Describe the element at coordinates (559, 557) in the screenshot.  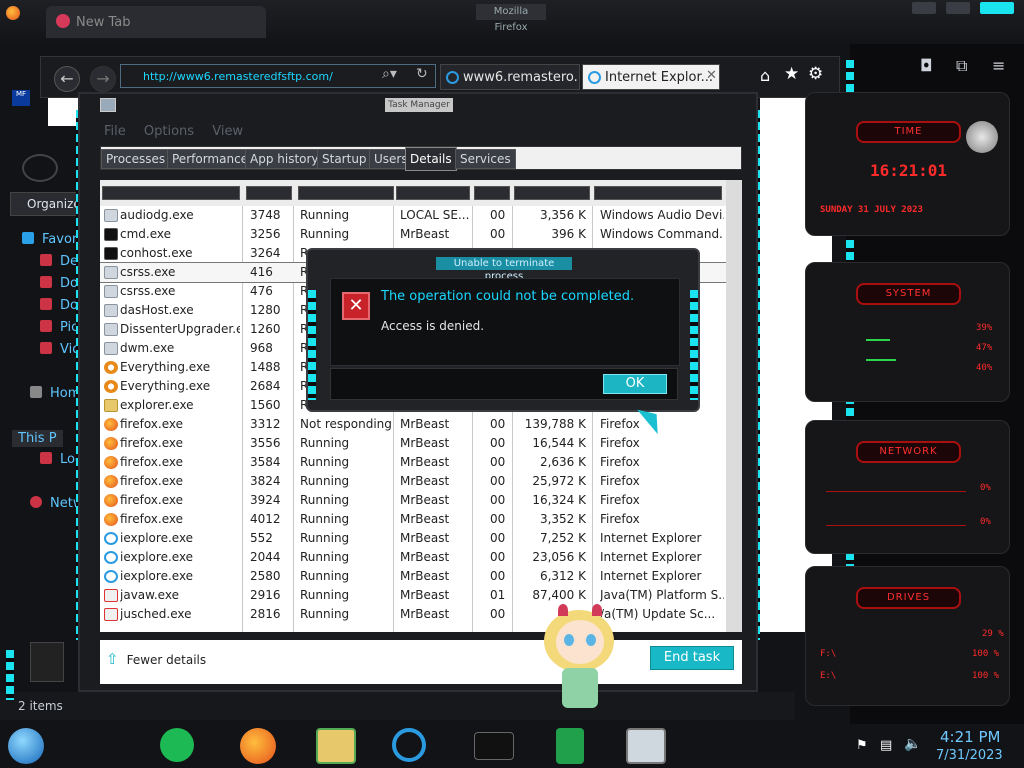
I see `cell-mem: 23,056 K` at that location.